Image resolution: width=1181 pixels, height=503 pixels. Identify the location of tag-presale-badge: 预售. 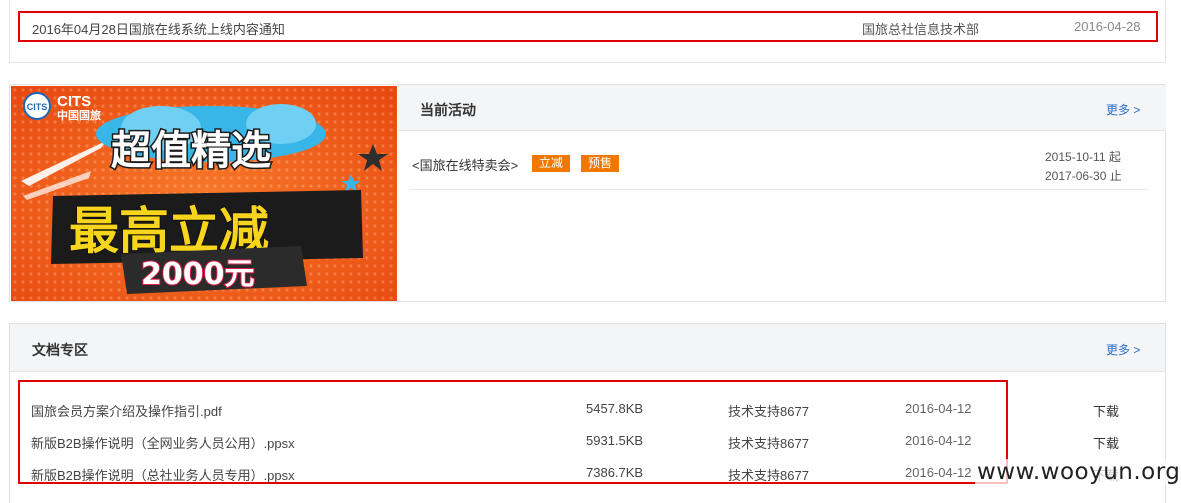
(600, 163).